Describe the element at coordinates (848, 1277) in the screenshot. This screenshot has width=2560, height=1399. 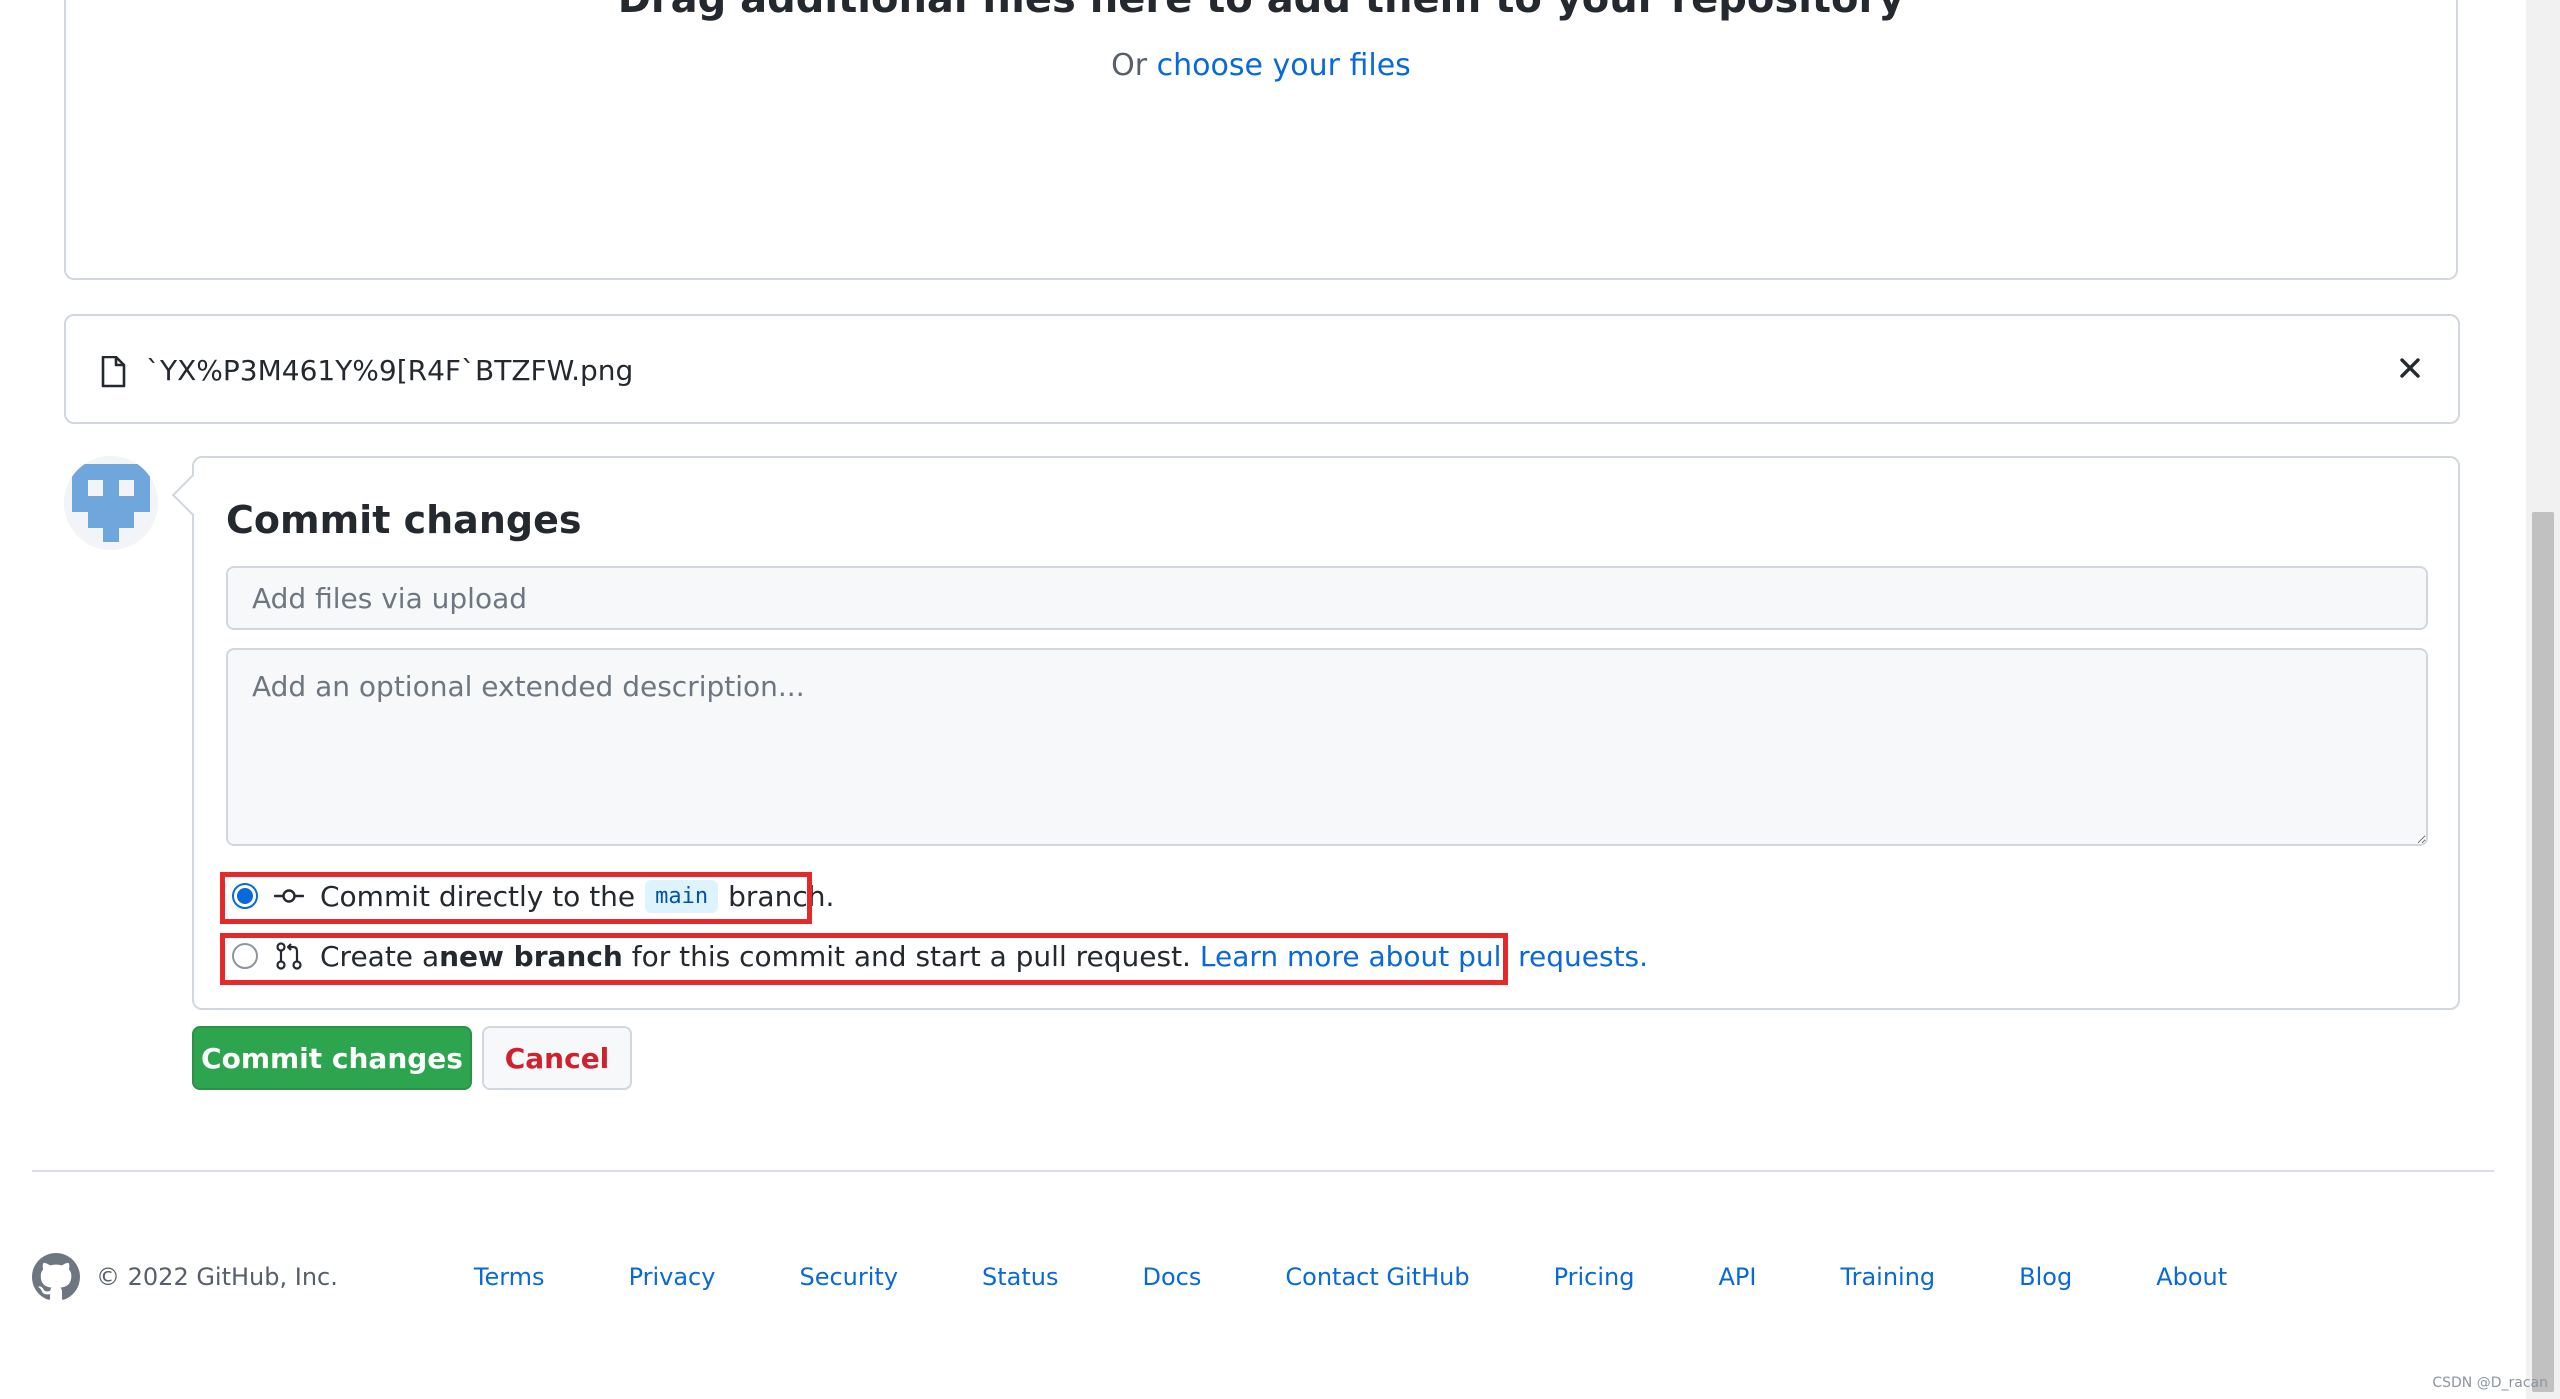
I see `footer-link-security: Security` at that location.